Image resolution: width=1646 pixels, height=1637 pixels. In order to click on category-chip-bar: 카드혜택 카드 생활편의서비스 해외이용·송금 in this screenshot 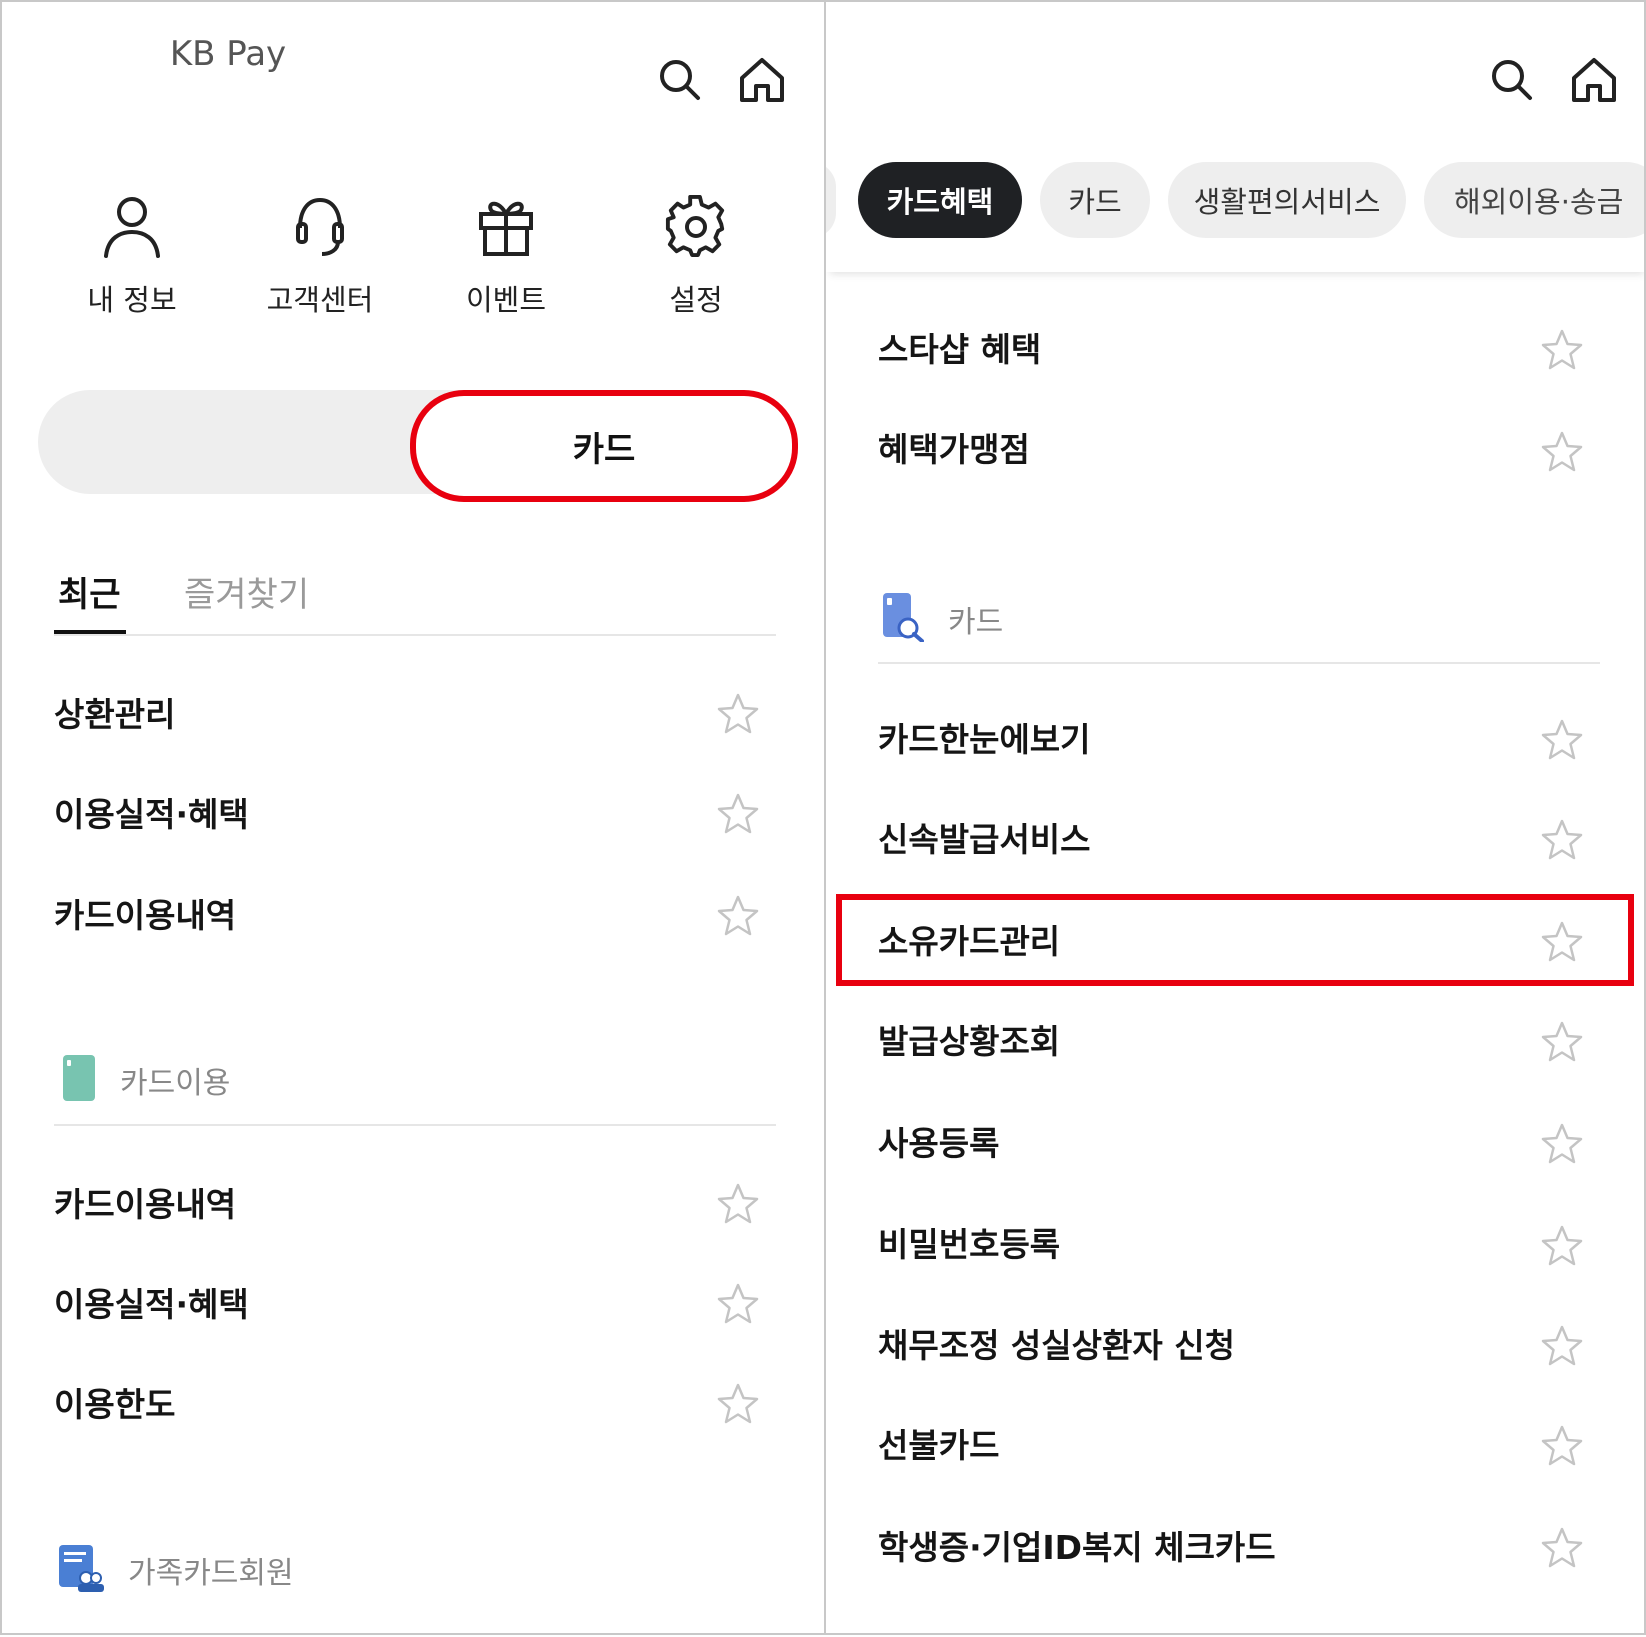, I will do `click(1235, 207)`.